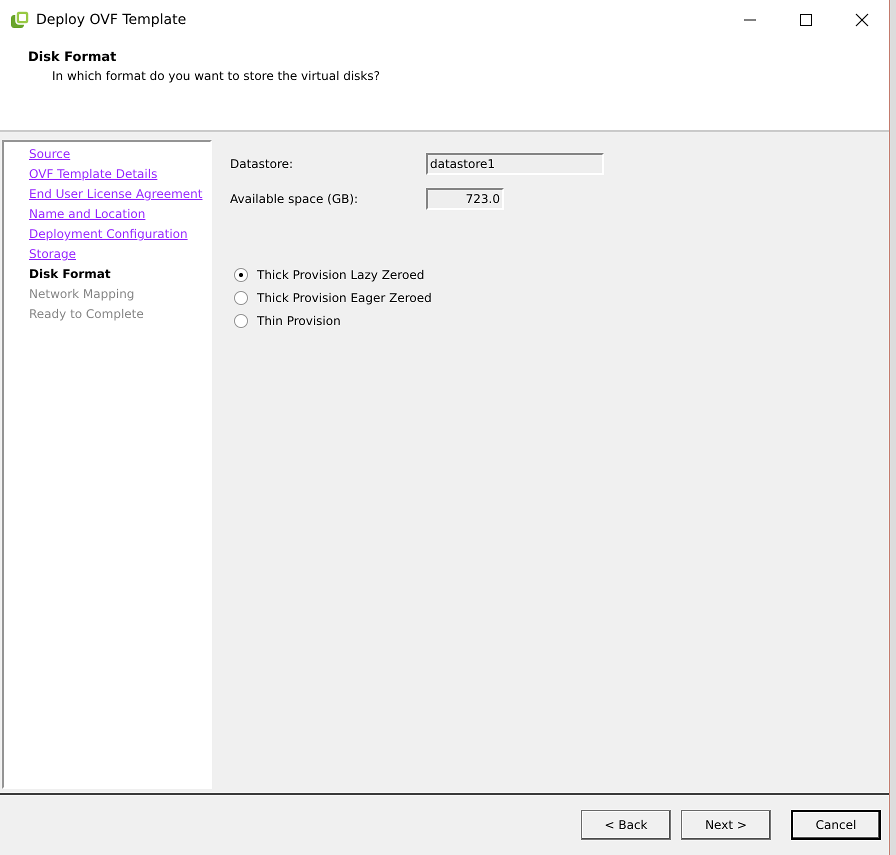 The image size is (896, 855). Describe the element at coordinates (262, 163) in the screenshot. I see `field-label: Datastore:` at that location.